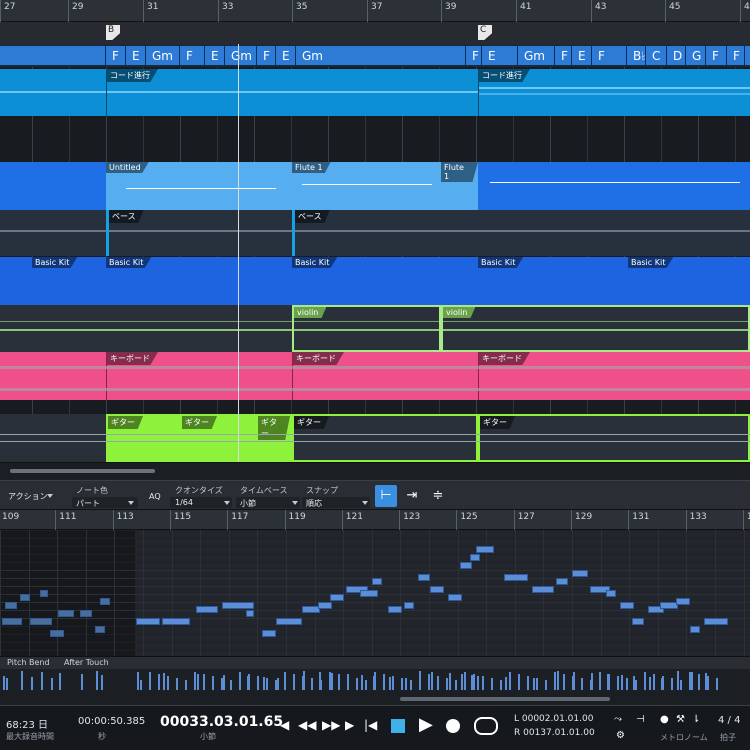 This screenshot has height=750, width=750. Describe the element at coordinates (274, 438) in the screenshot. I see `clip-guitar-3: ギター` at that location.